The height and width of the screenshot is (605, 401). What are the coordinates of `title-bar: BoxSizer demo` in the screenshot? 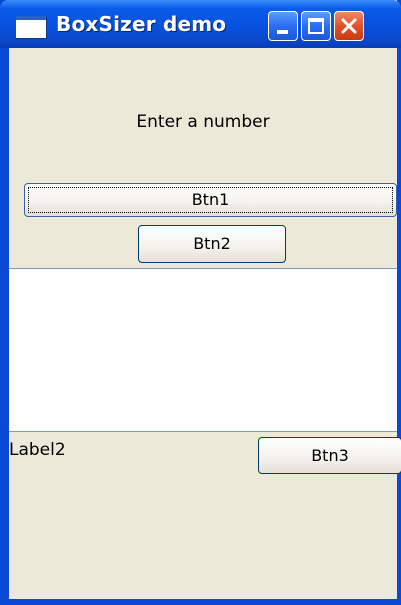 It's located at (200, 24).